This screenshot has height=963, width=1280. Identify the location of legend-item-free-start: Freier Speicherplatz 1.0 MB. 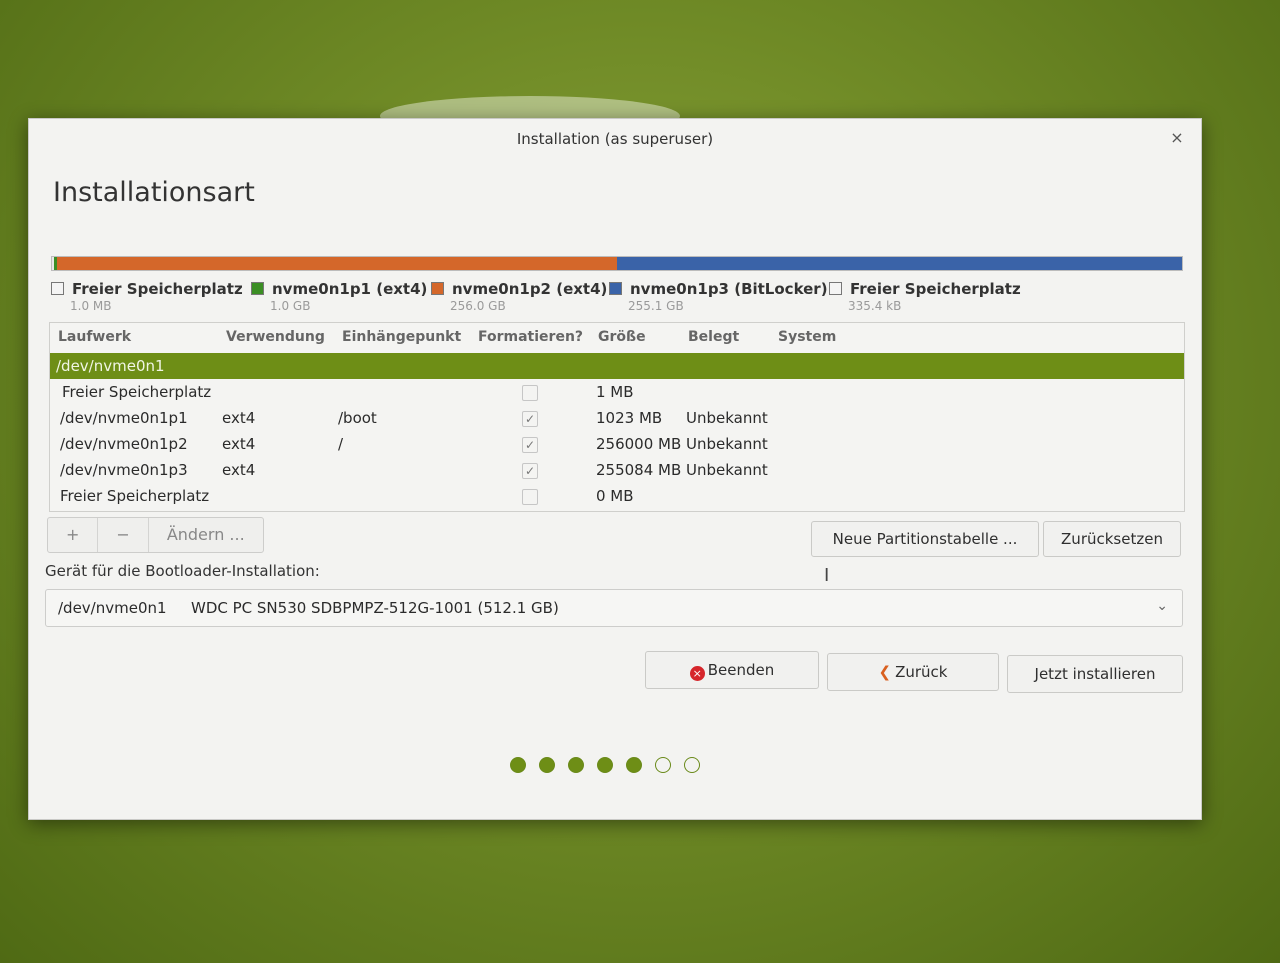
(147, 296).